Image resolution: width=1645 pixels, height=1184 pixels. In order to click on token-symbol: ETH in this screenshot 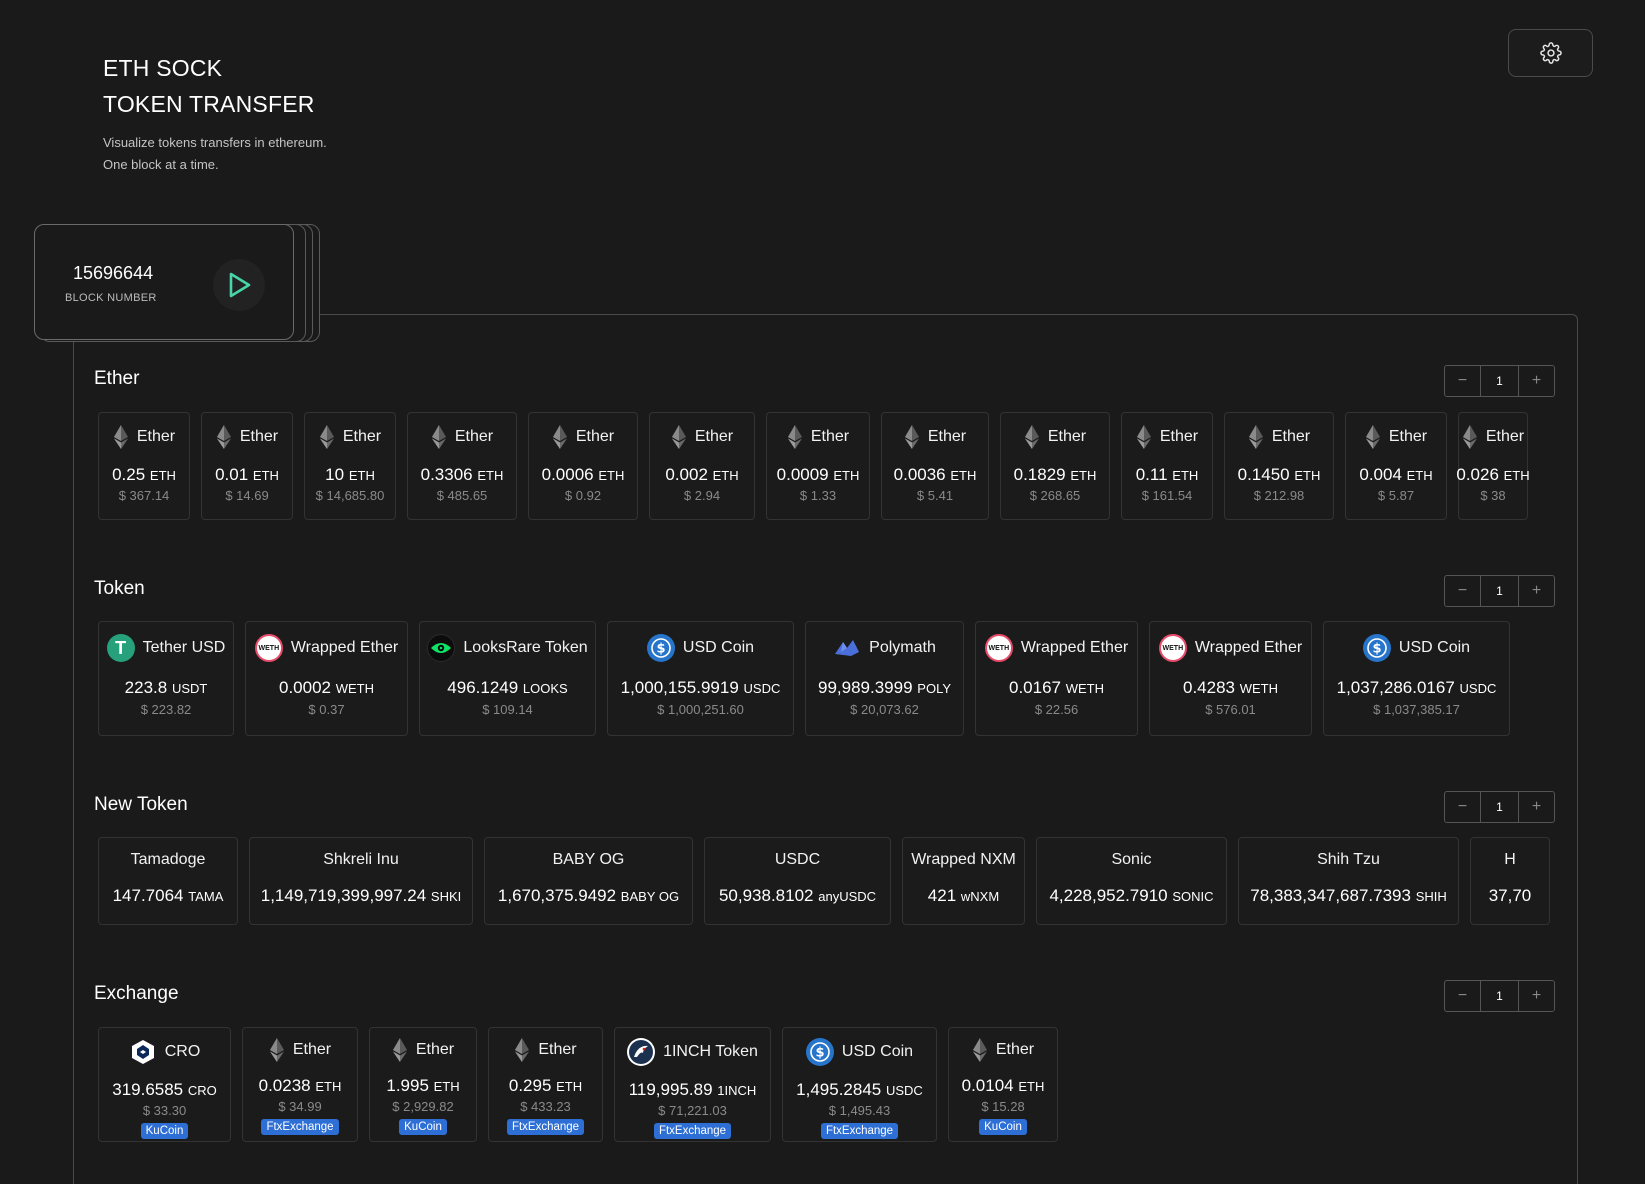, I will do `click(1185, 475)`.